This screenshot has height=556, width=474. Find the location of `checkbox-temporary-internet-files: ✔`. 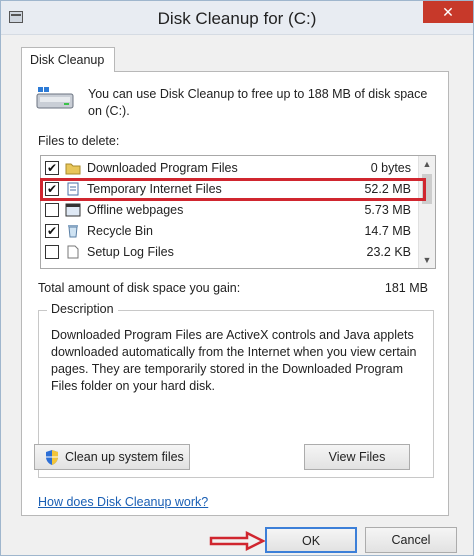

checkbox-temporary-internet-files: ✔ is located at coordinates (52, 189).